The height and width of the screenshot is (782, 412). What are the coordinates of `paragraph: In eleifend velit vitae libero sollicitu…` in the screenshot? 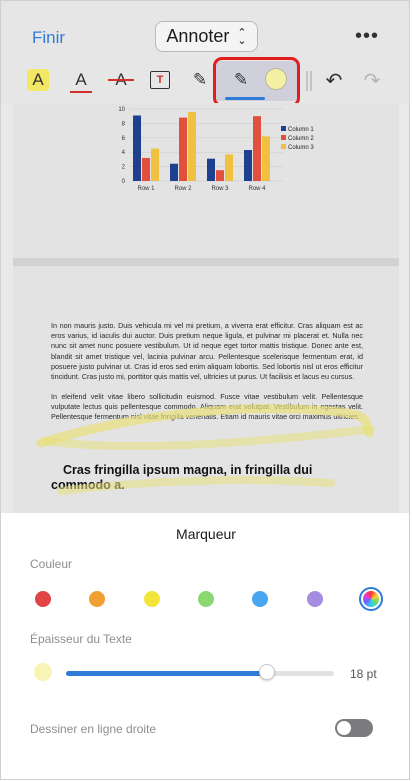 It's located at (207, 407).